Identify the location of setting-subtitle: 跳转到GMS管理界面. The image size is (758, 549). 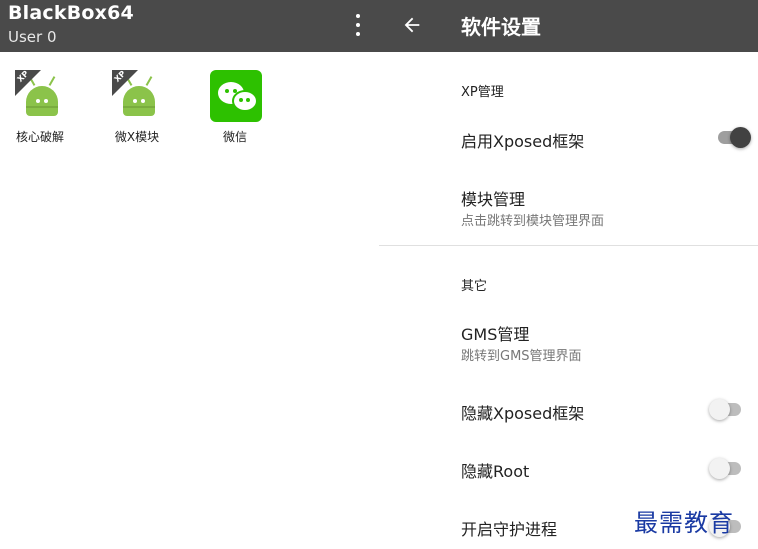
(521, 356).